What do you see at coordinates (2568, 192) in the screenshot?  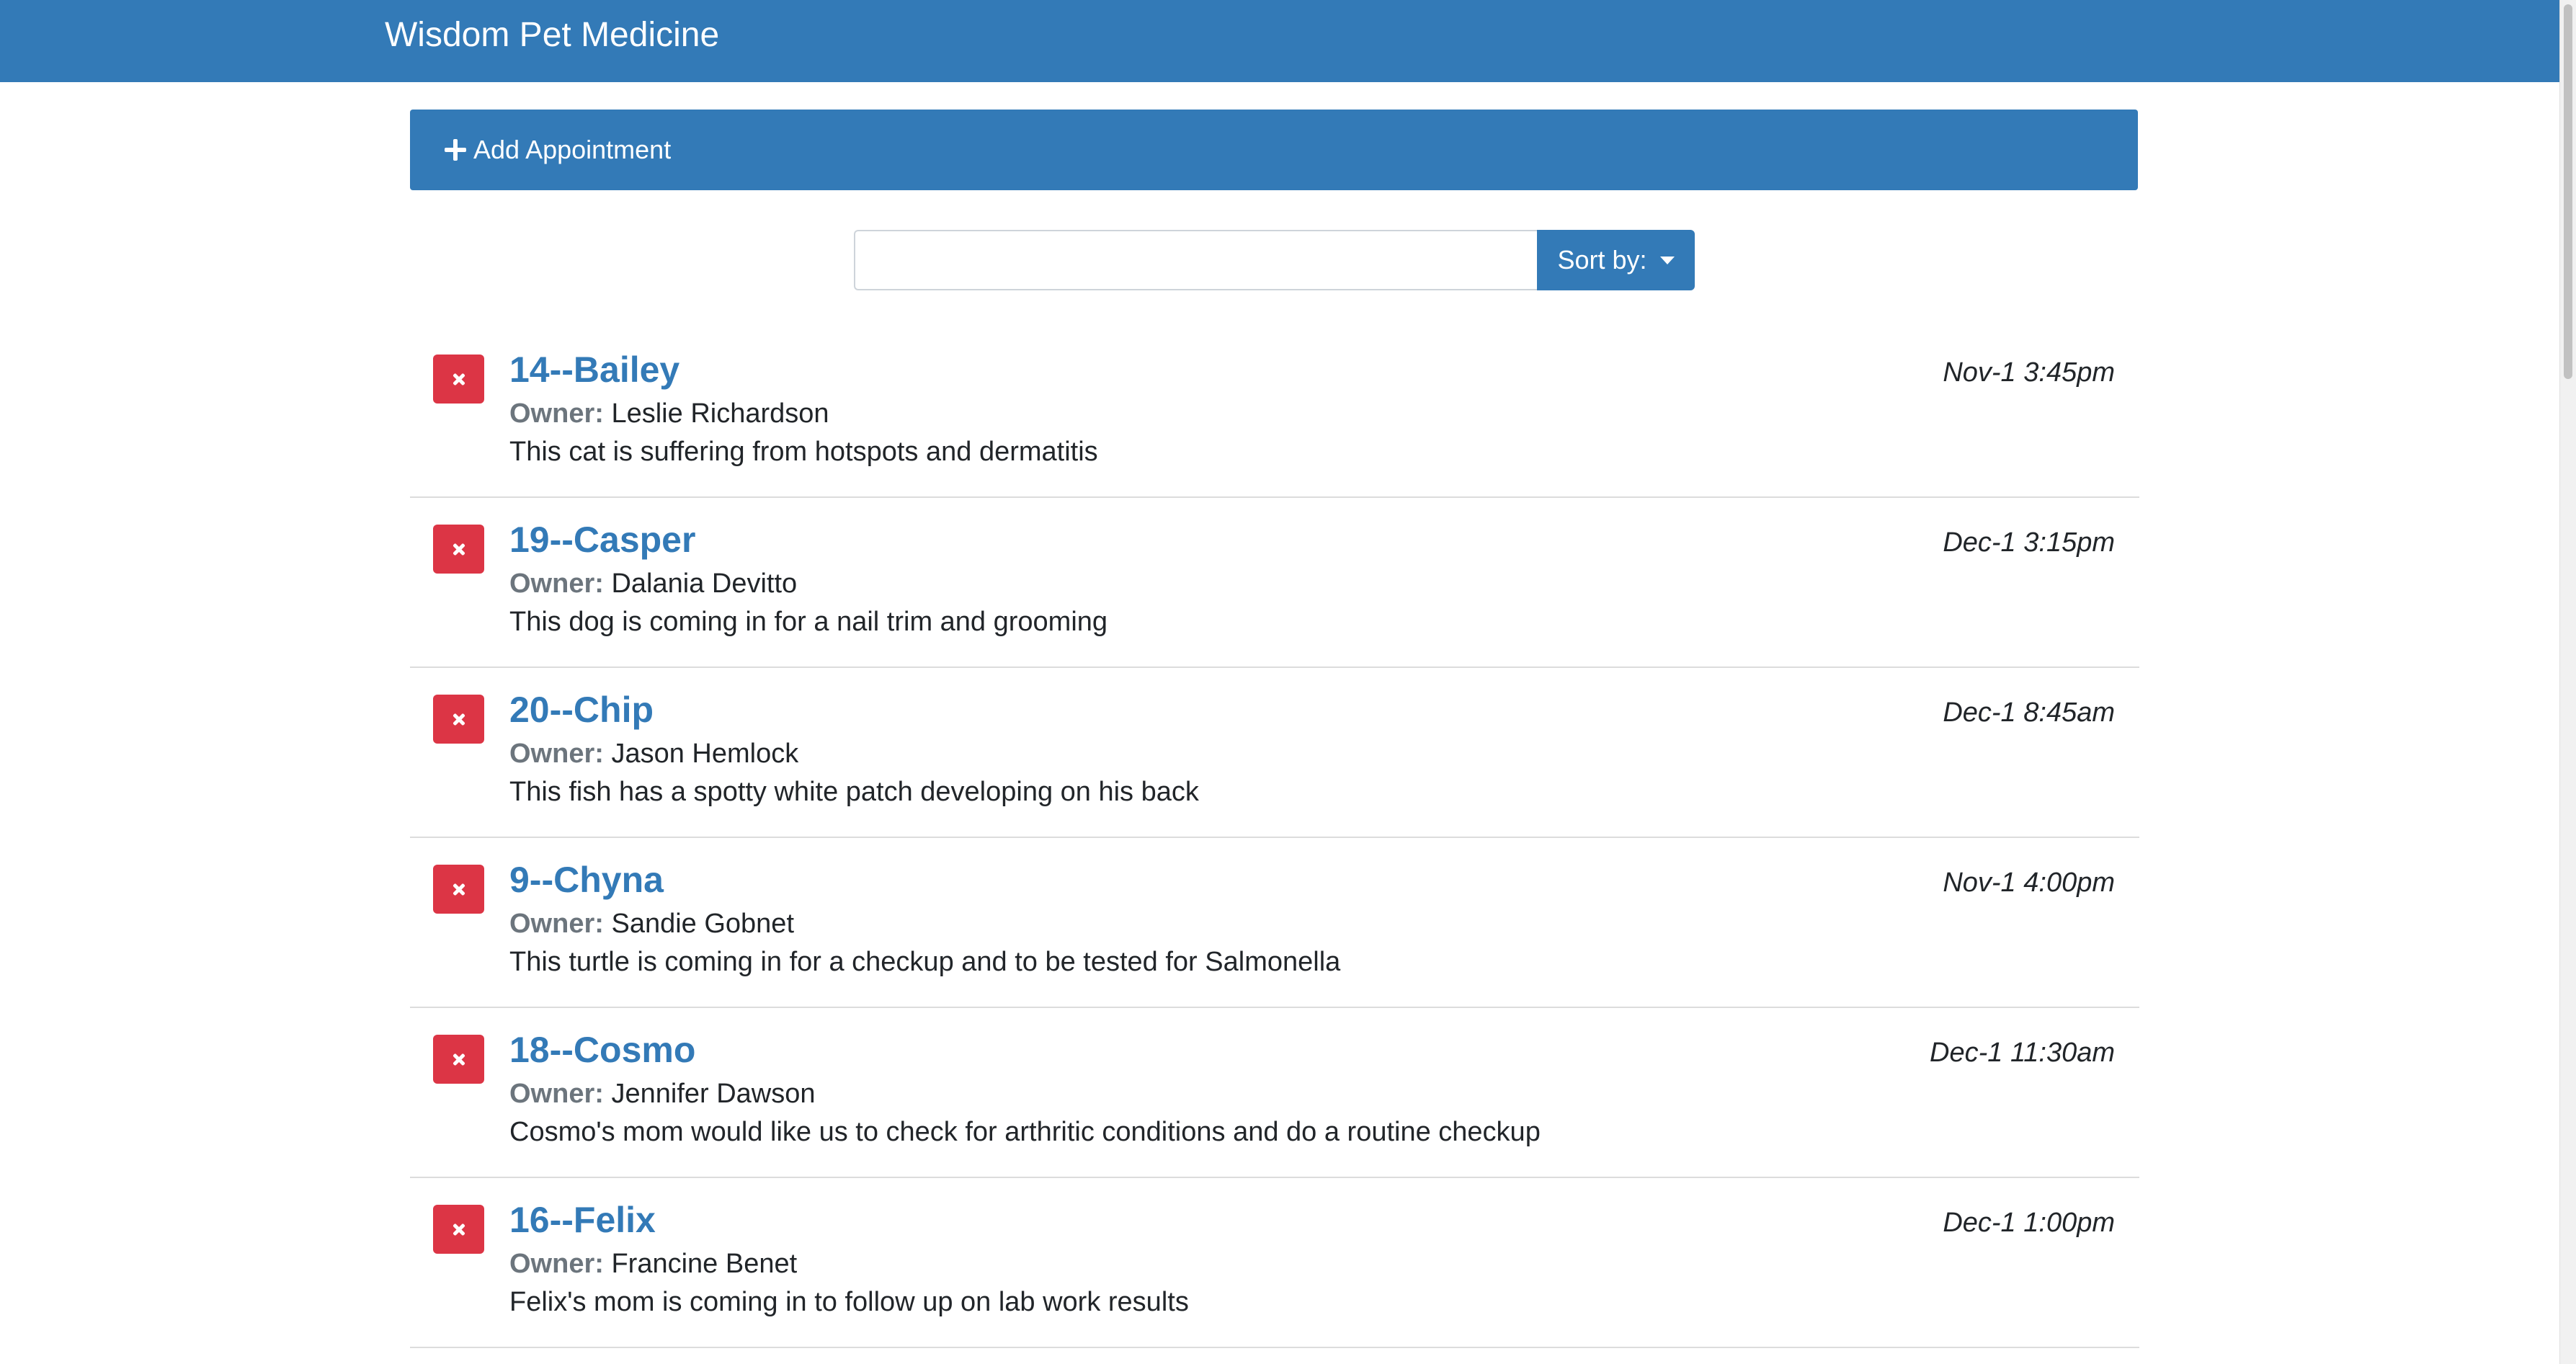 I see `scrollbar-thumb` at bounding box center [2568, 192].